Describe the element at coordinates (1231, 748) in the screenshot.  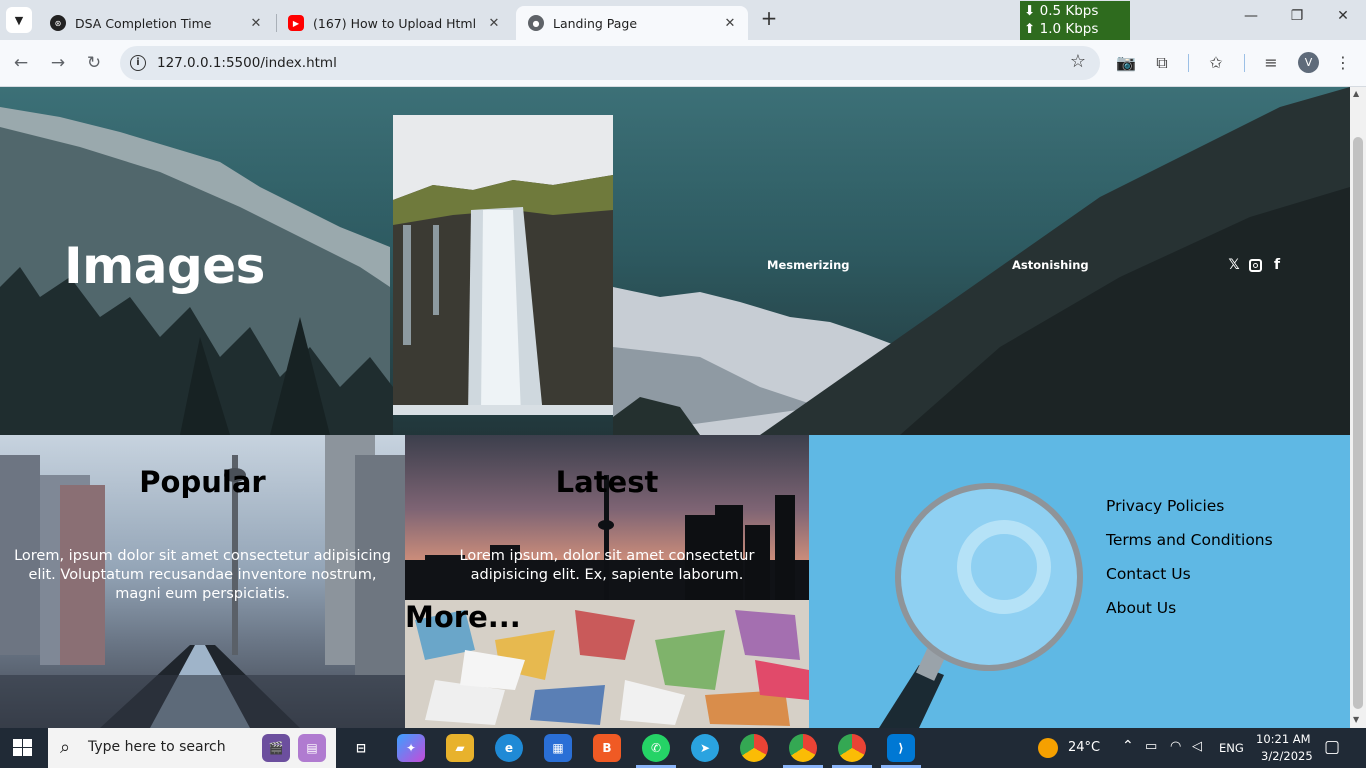
I see `language-indicator: ENG` at that location.